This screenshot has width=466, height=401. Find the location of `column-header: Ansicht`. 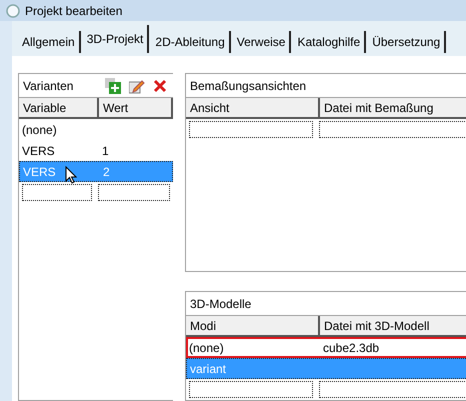

column-header: Ansicht is located at coordinates (253, 107).